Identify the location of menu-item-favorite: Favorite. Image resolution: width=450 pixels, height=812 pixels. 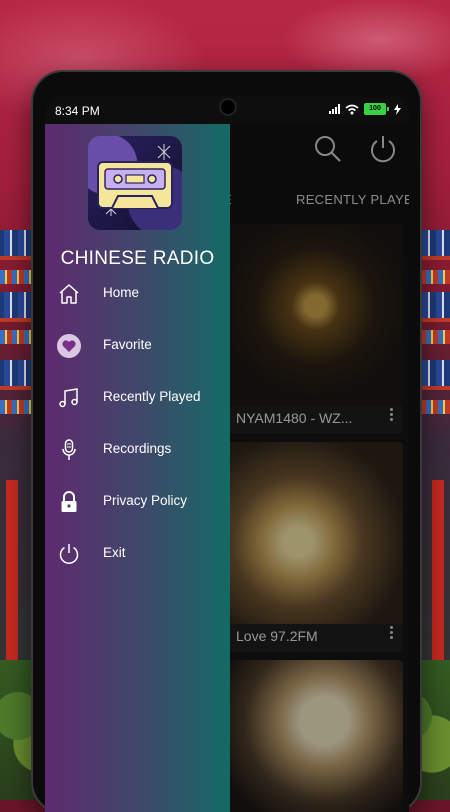
(137, 346).